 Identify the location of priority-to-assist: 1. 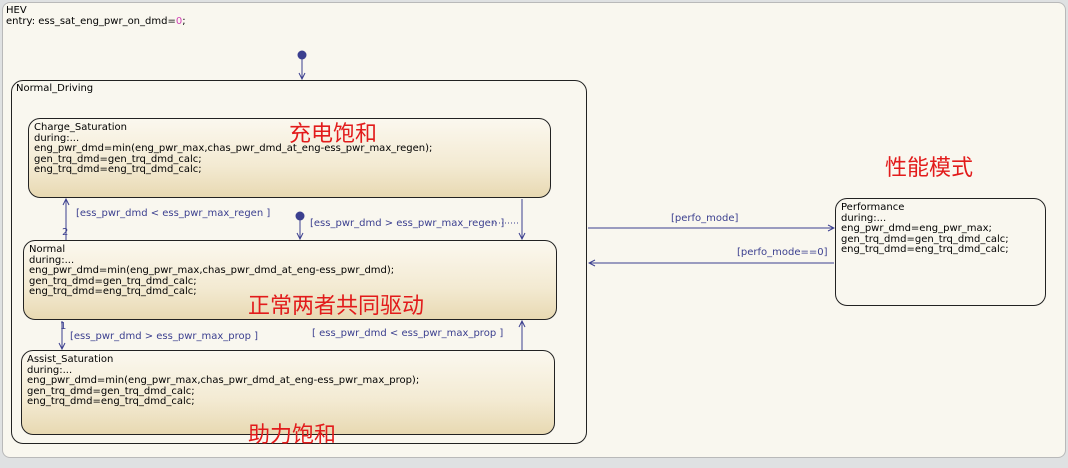
(63, 326).